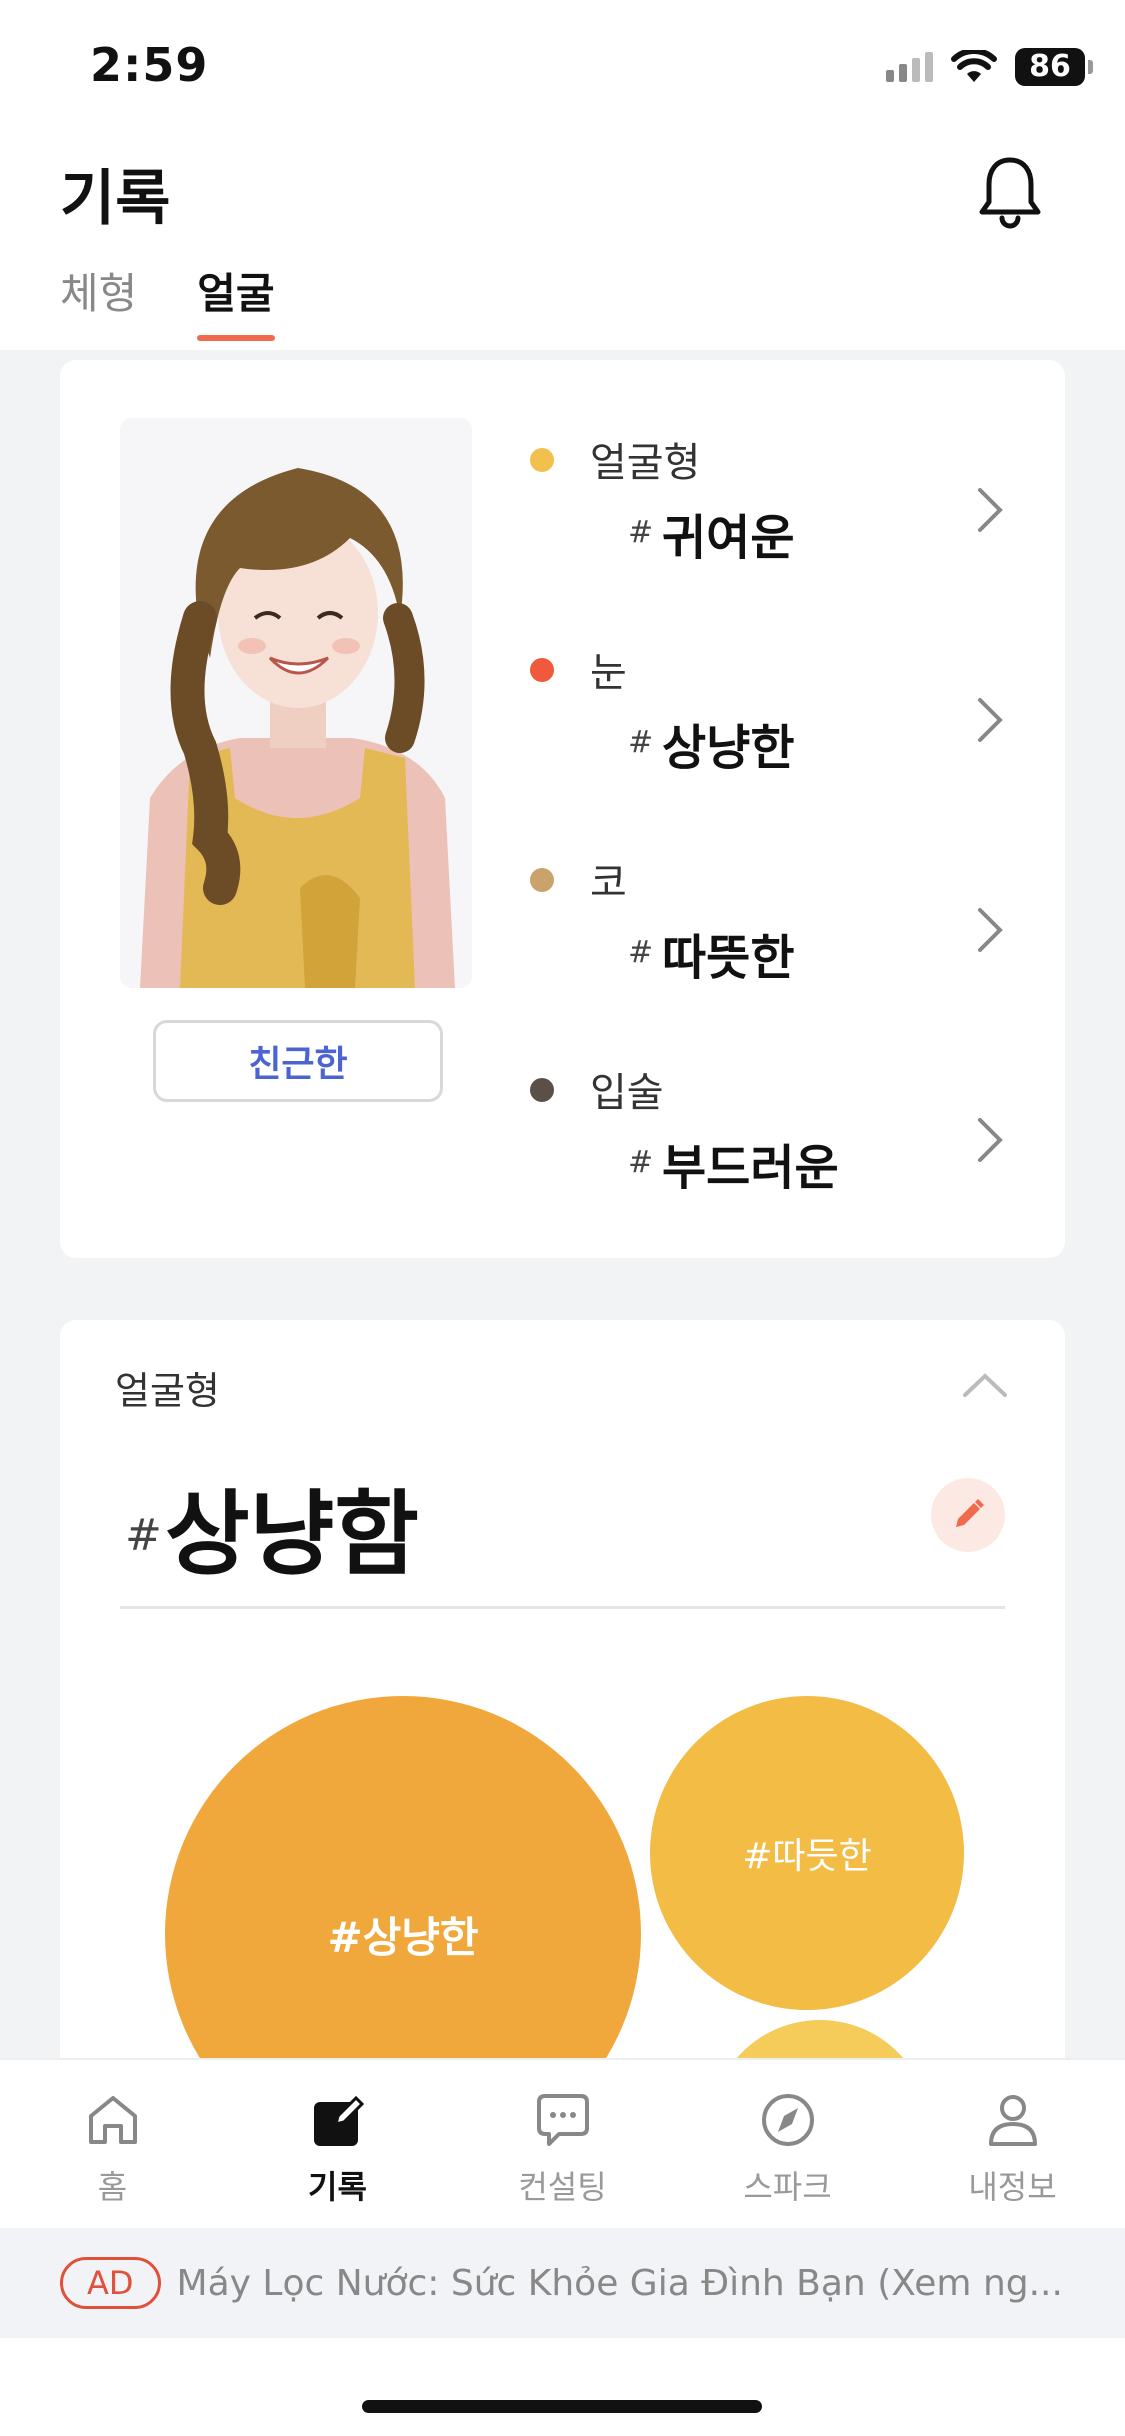 The width and height of the screenshot is (1125, 2436). I want to click on feature-label: 얼굴형, so click(645, 463).